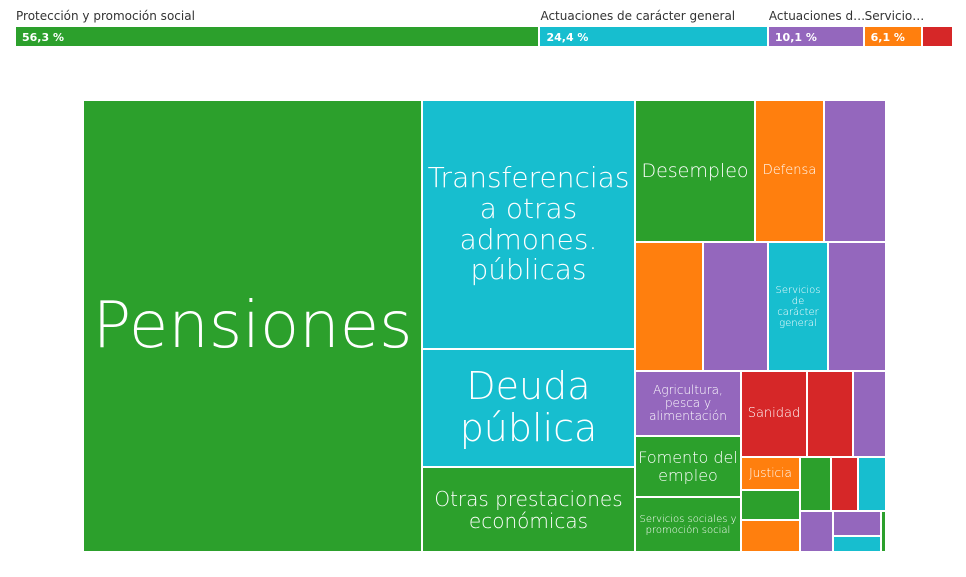 The image size is (966, 577). I want to click on share-value-servicios-publicos: 6,1 %, so click(887, 37).